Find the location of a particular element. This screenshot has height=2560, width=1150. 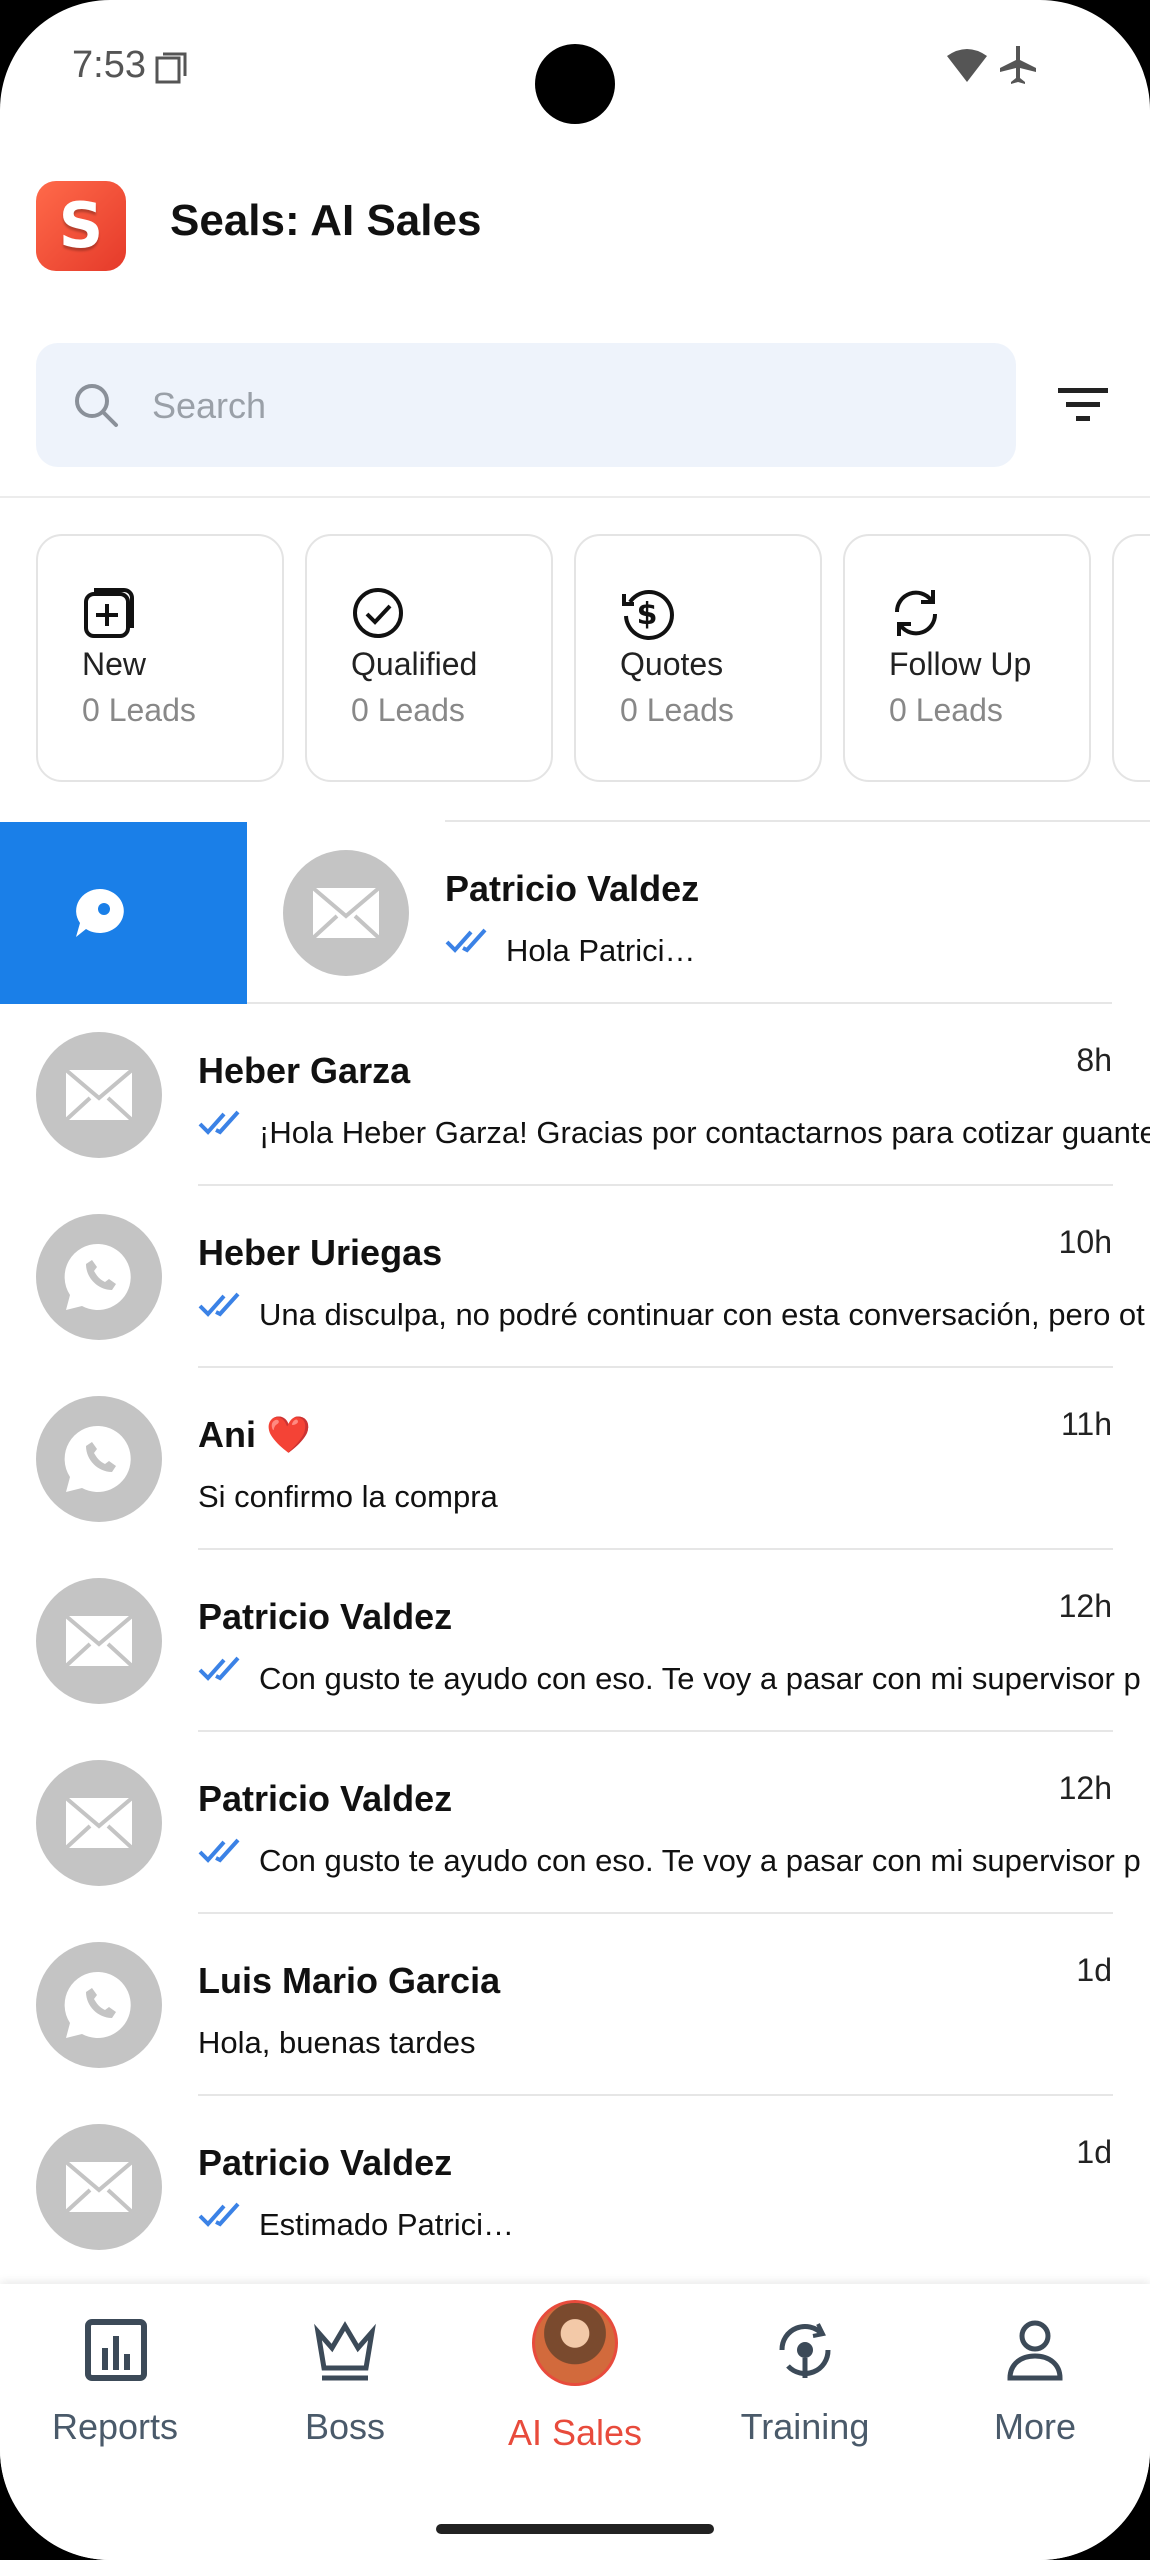

screenshot-icon is located at coordinates (171, 68).